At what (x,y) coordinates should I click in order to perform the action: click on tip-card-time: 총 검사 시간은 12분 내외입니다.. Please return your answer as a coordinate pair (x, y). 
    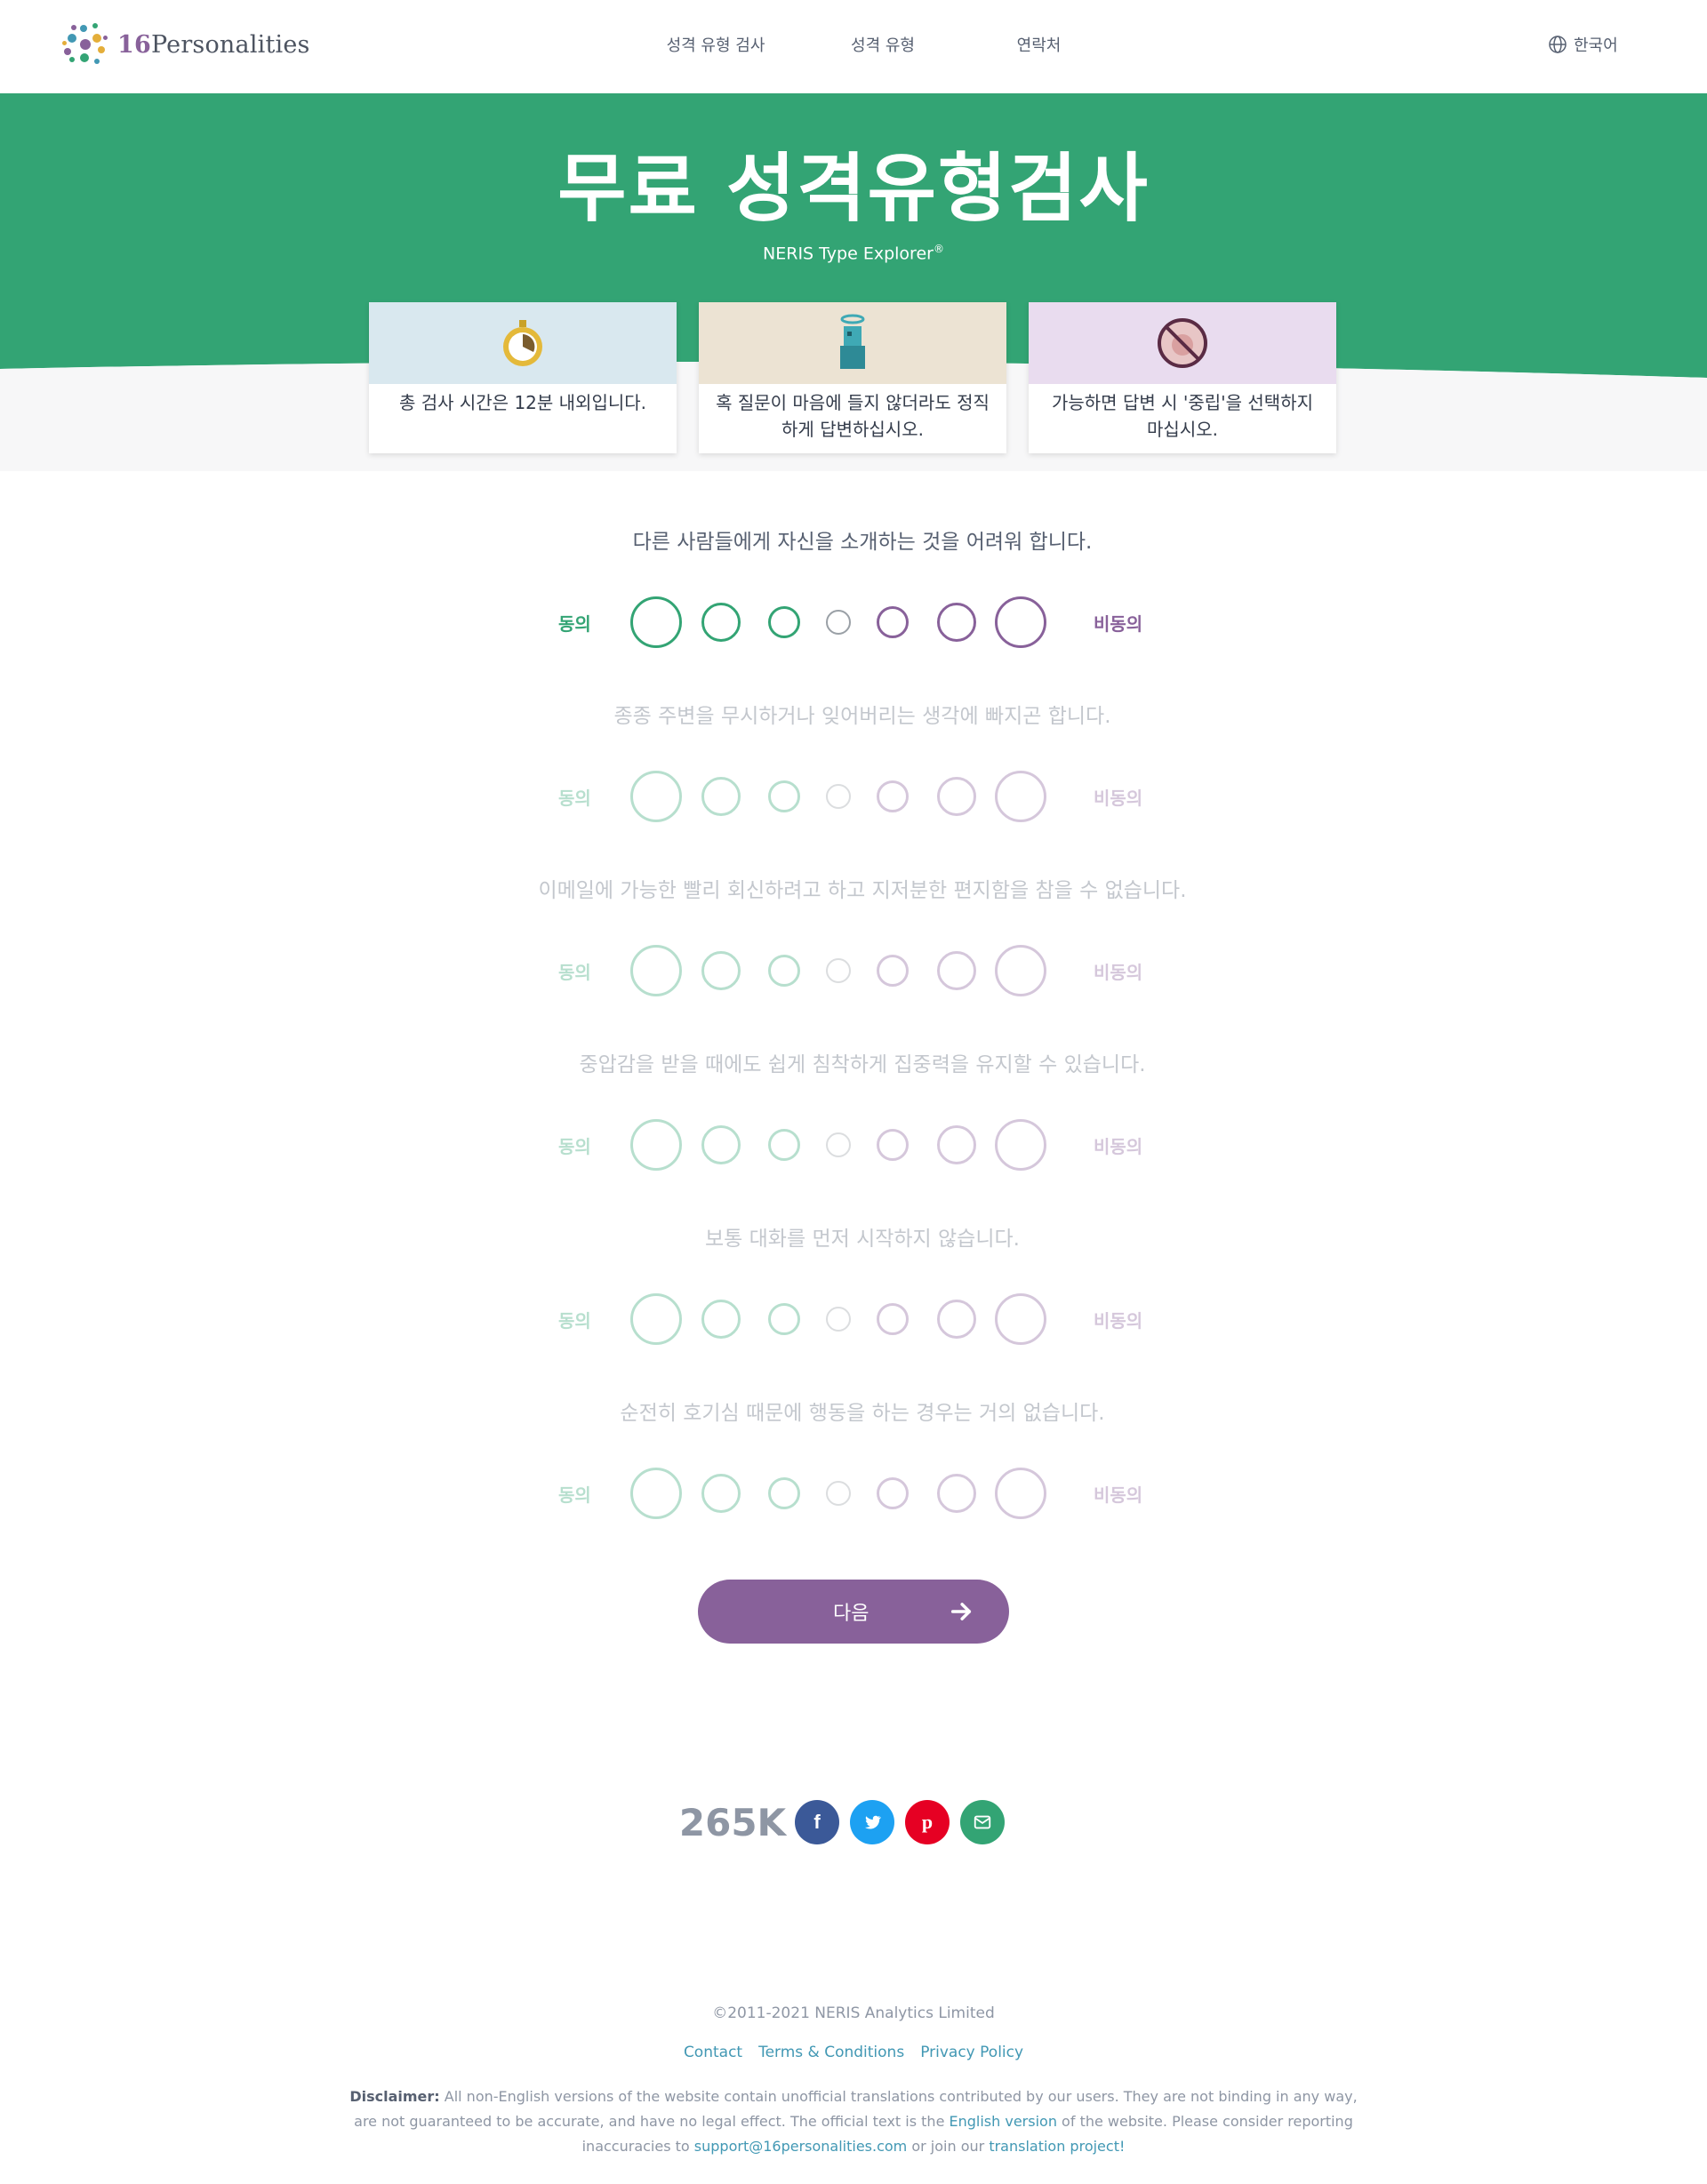
    Looking at the image, I should click on (523, 377).